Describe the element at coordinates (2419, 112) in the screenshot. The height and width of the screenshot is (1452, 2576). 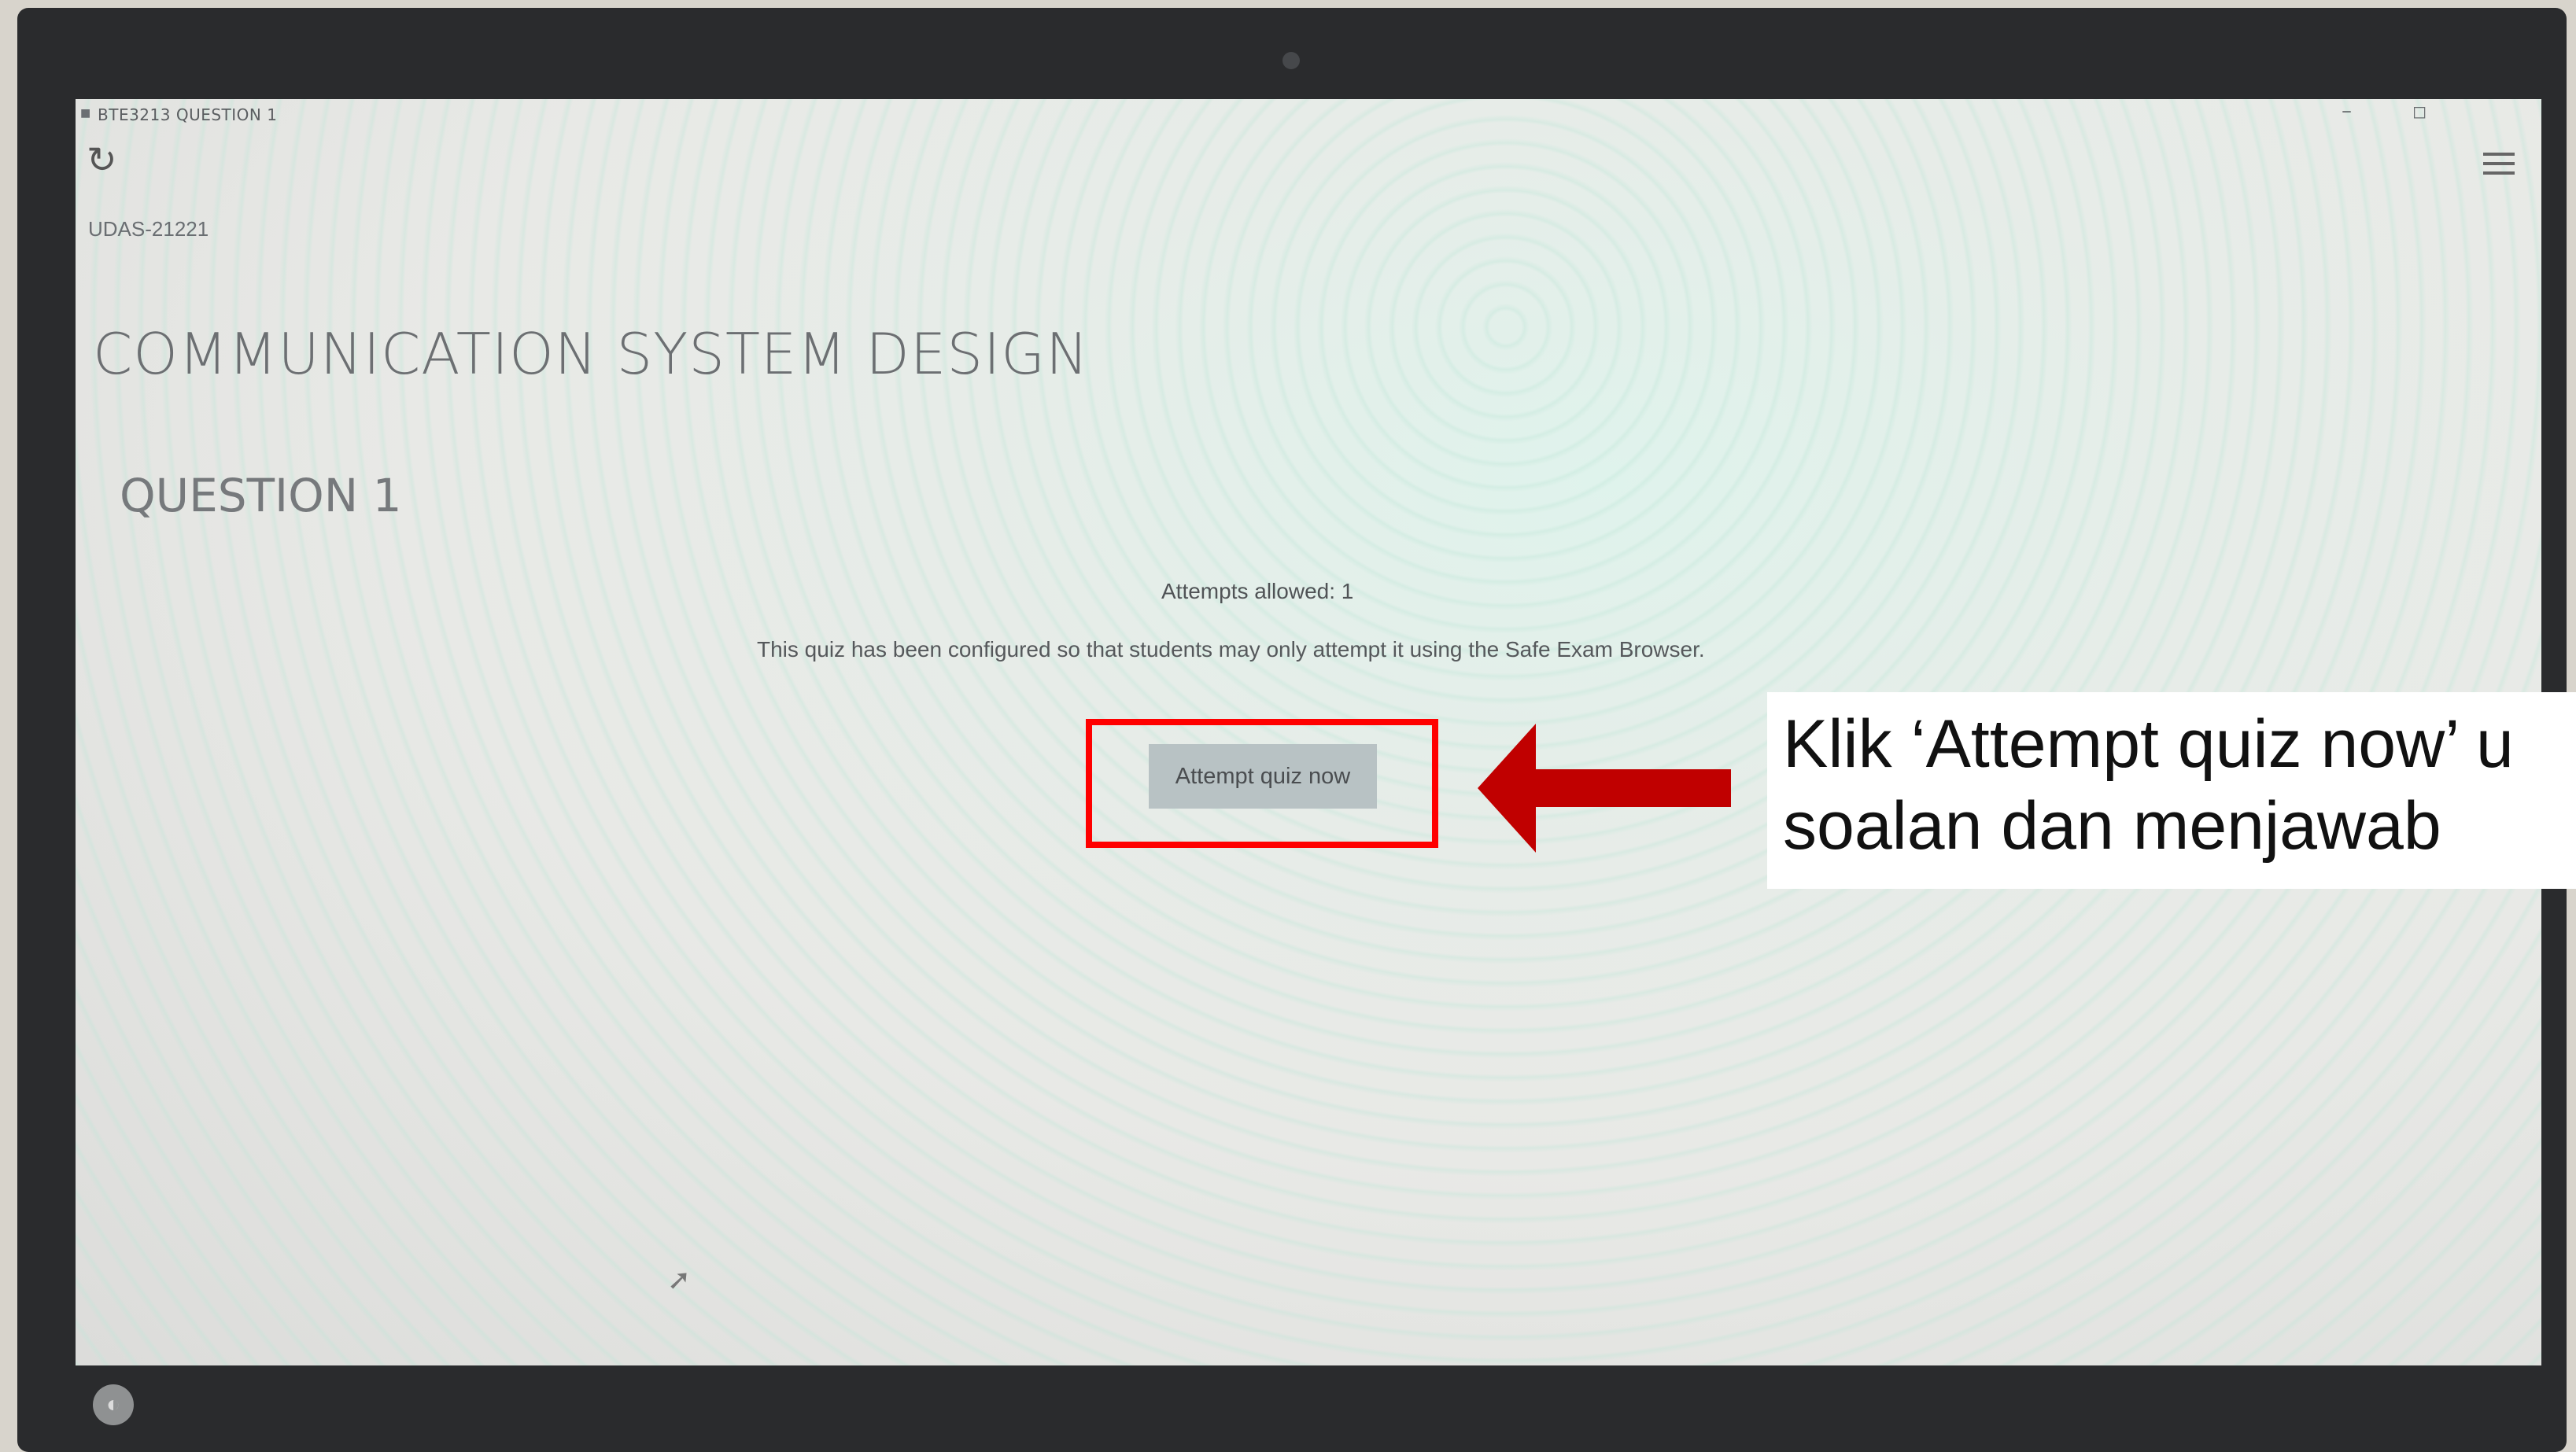
I see `maximize-button: ◻` at that location.